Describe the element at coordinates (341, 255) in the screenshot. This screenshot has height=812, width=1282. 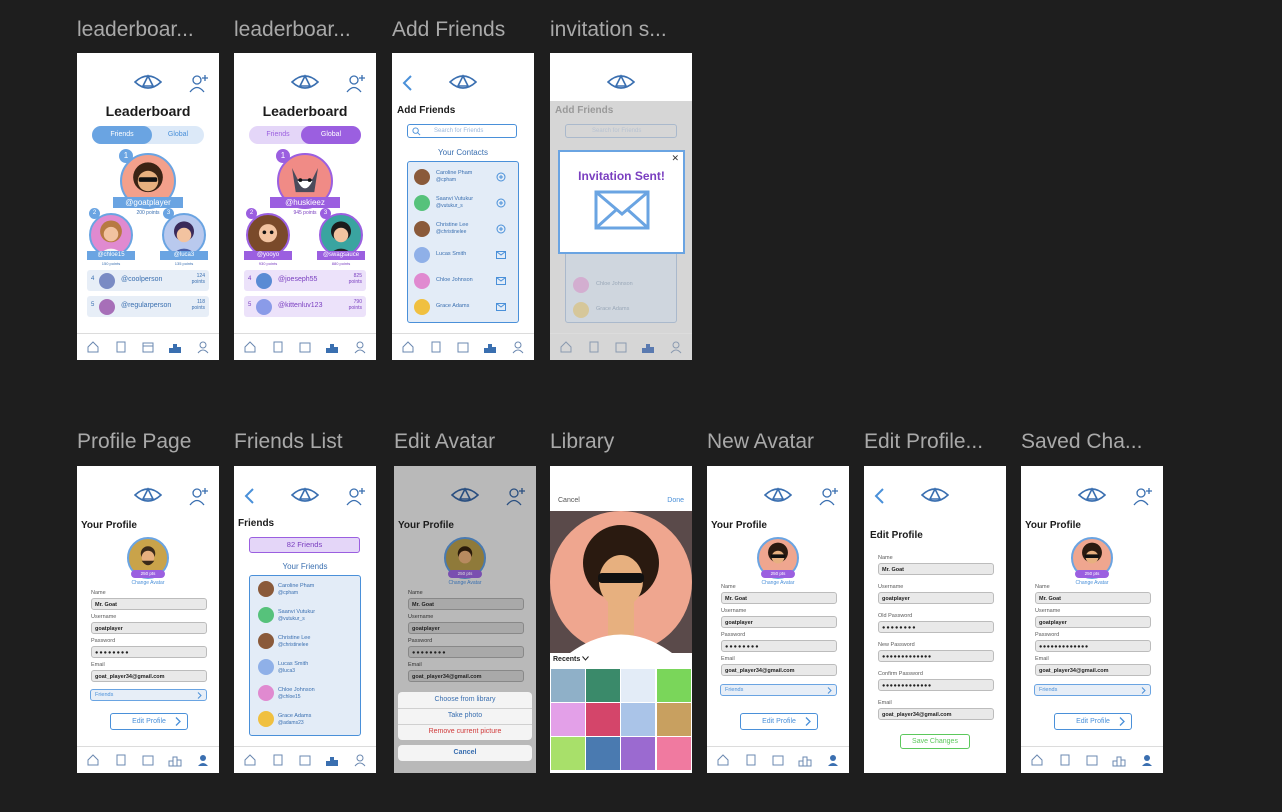
I see `third-username: @swagsauce` at that location.